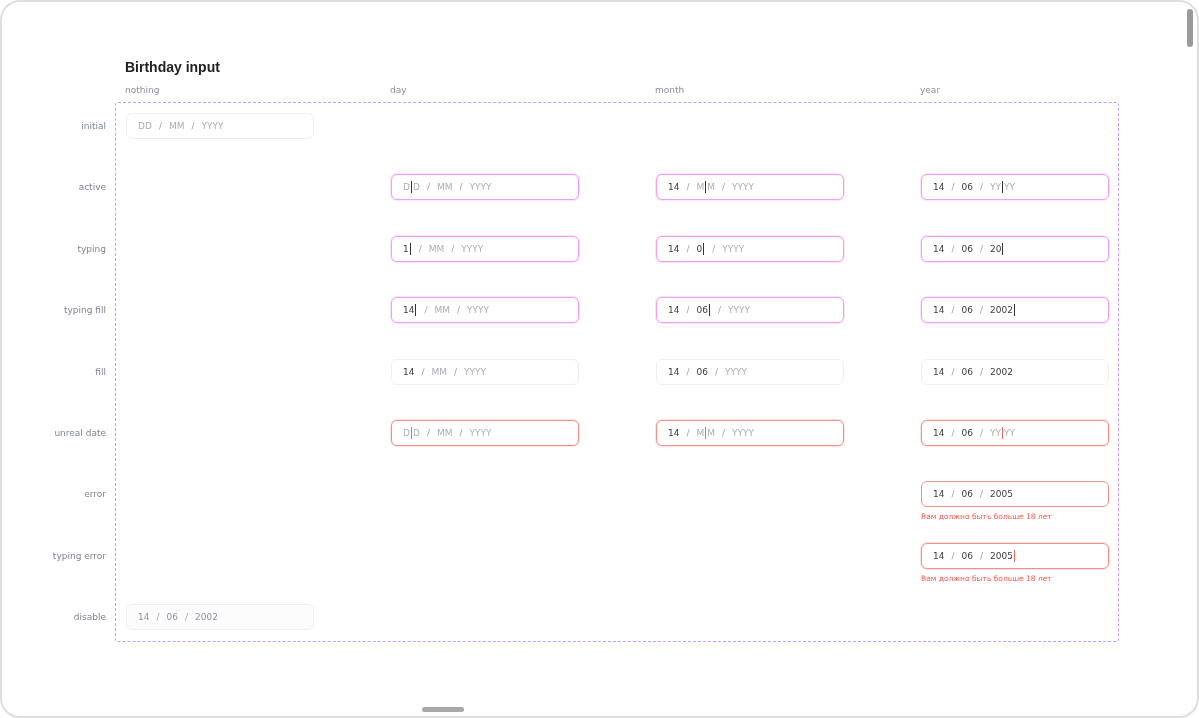 The width and height of the screenshot is (1199, 718). Describe the element at coordinates (95, 495) in the screenshot. I see `row-label: error` at that location.